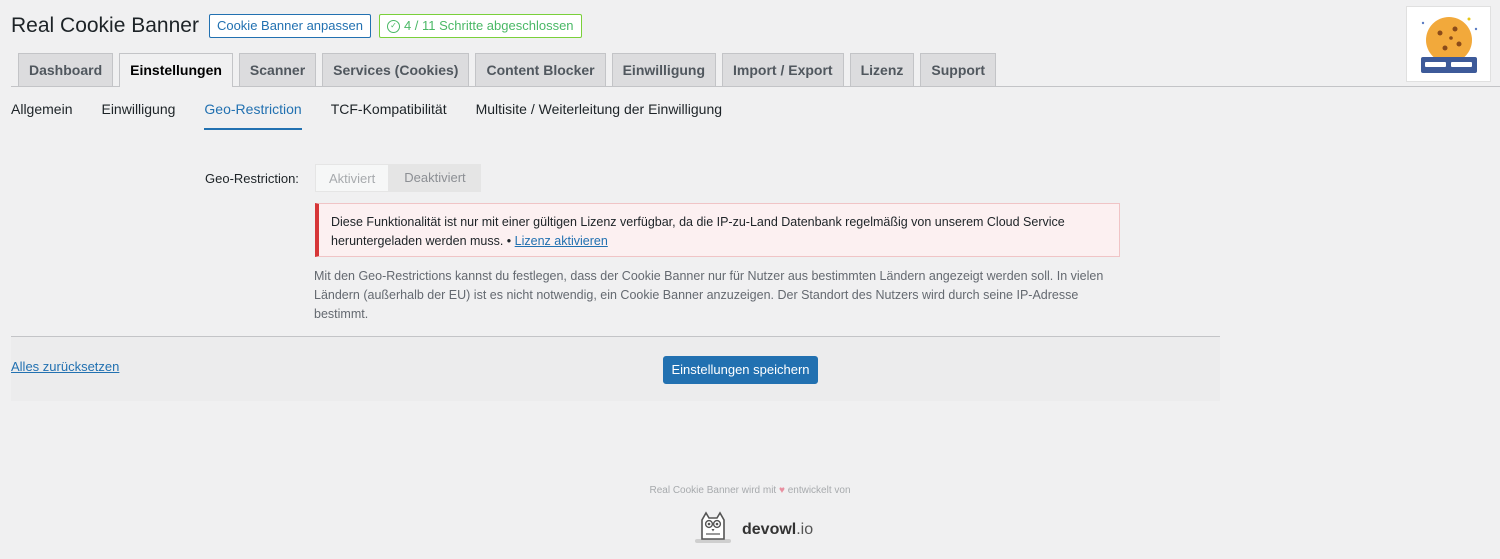  Describe the element at coordinates (393, 26) in the screenshot. I see `check-circle-icon: ✓` at that location.